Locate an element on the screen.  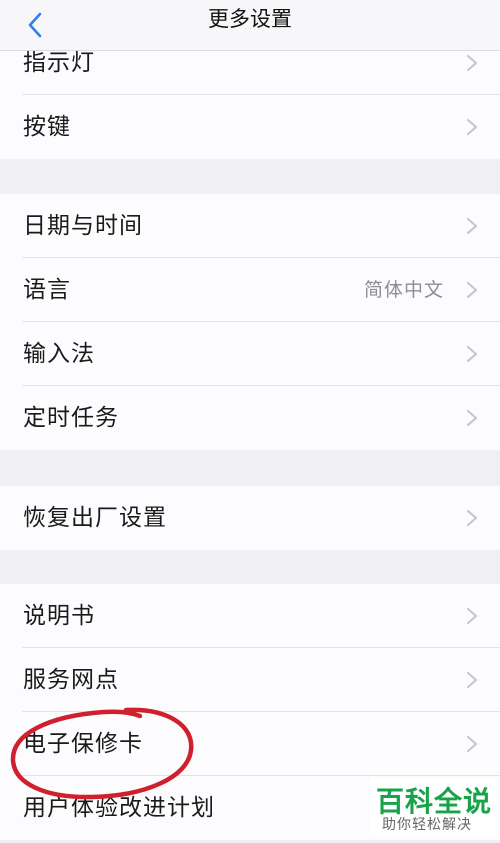
settings-item-label: 说明书 is located at coordinates (59, 616).